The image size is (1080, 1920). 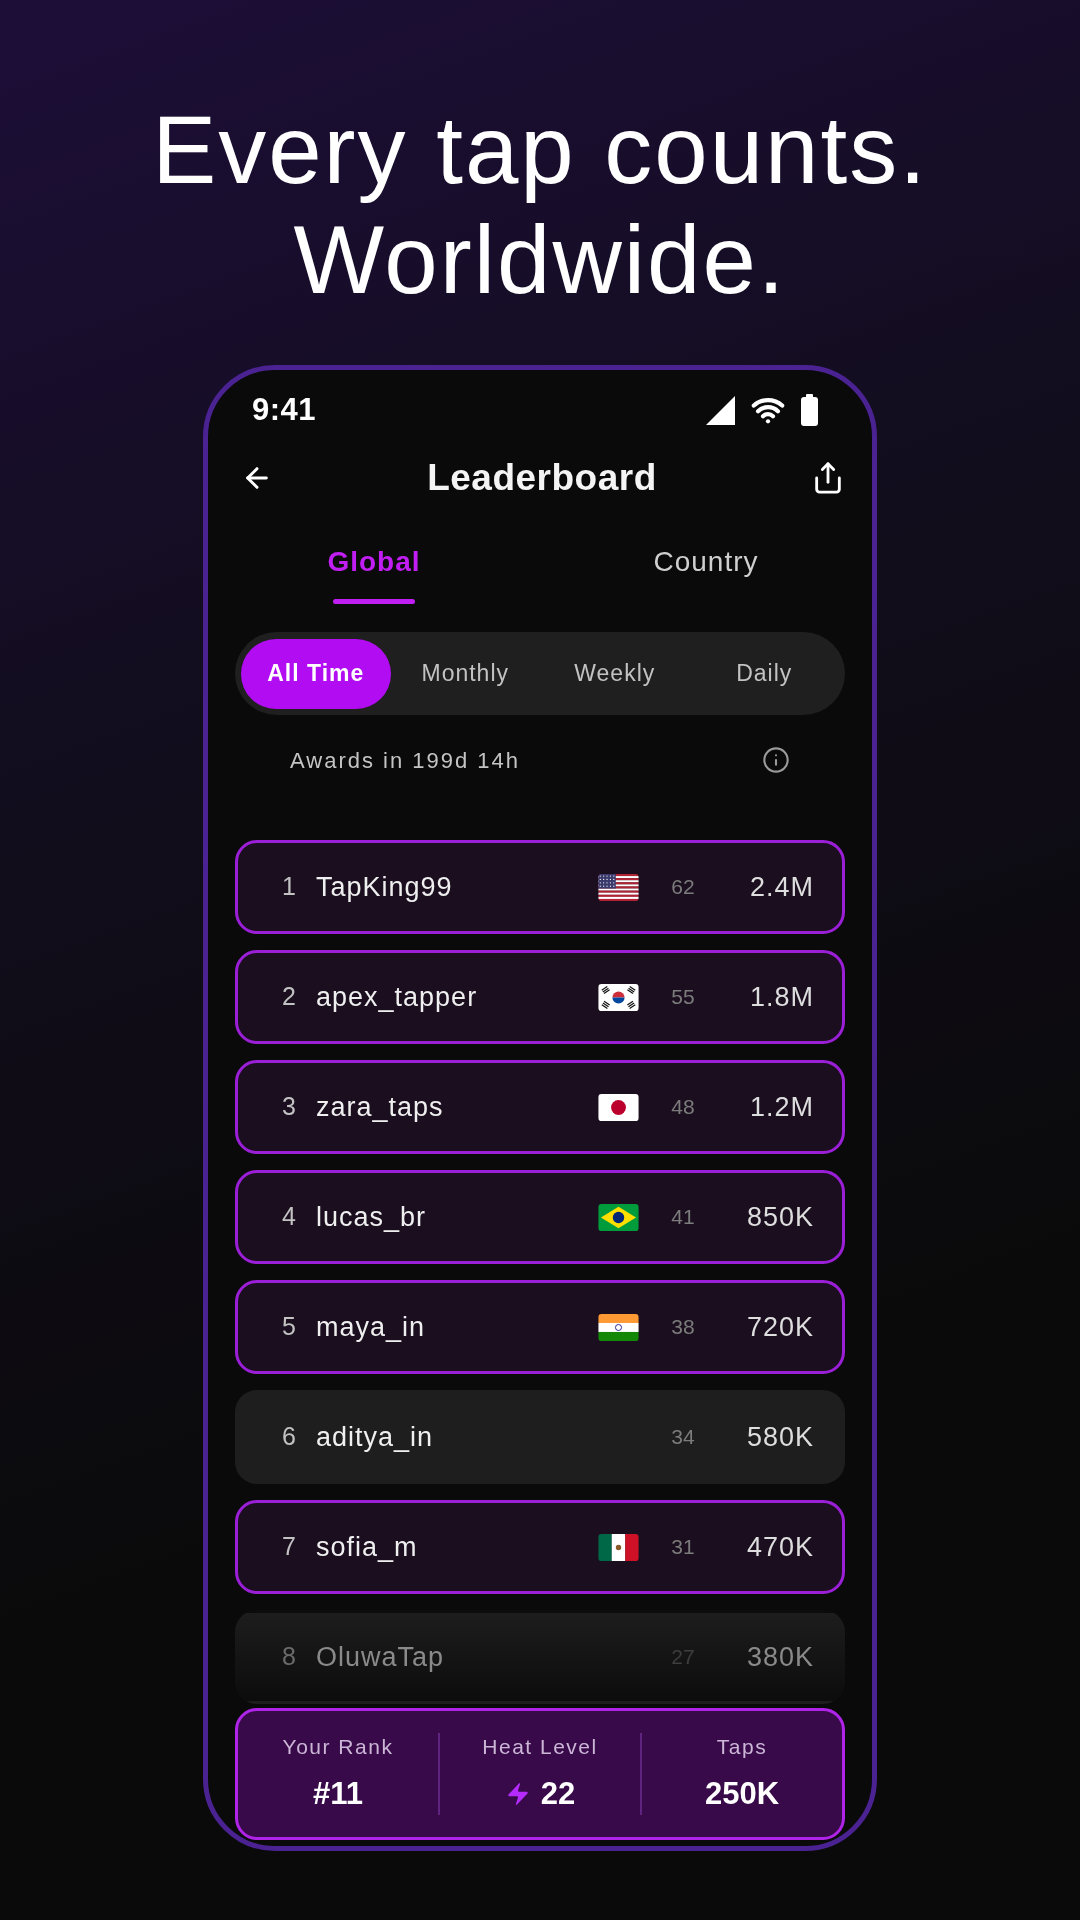 What do you see at coordinates (540, 1747) in the screenshot?
I see `stat-label: Heat Level` at bounding box center [540, 1747].